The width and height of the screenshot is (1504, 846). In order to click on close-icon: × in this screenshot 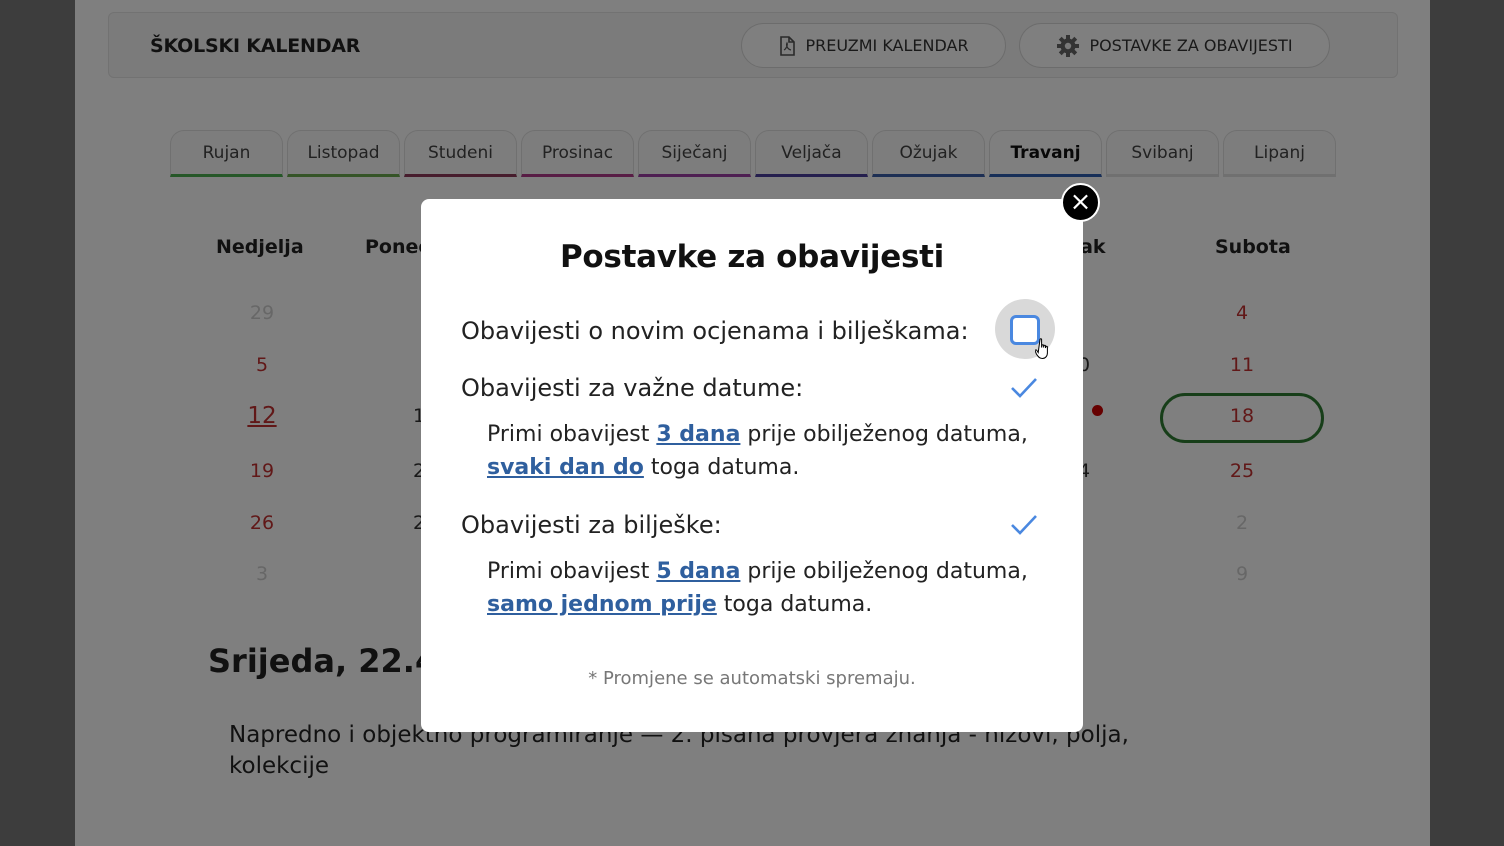, I will do `click(1080, 201)`.